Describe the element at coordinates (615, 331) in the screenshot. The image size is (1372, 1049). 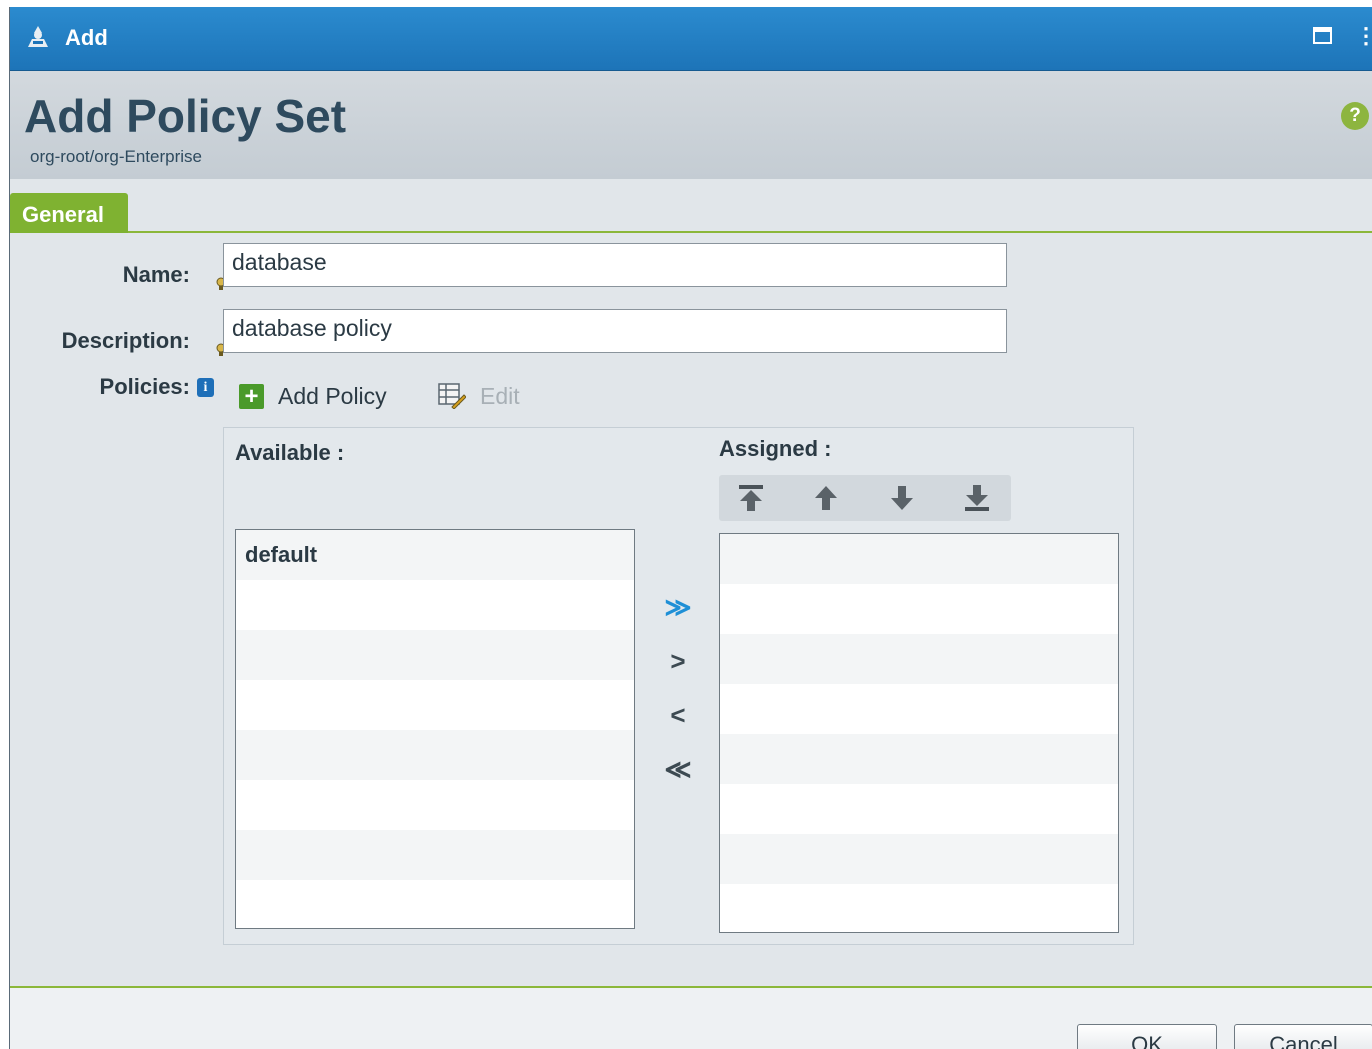
I see `description-field: database policy` at that location.